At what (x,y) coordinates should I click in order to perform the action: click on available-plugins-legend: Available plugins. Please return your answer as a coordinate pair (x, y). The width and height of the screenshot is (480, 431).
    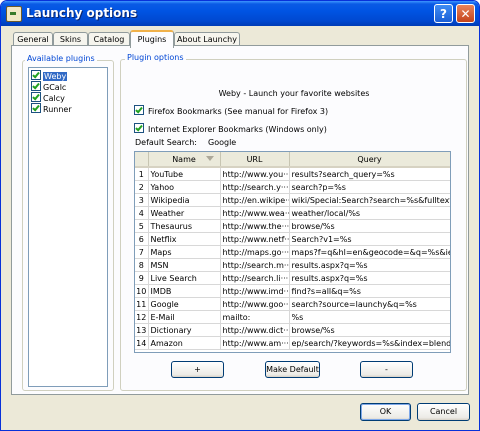
    Looking at the image, I should click on (61, 58).